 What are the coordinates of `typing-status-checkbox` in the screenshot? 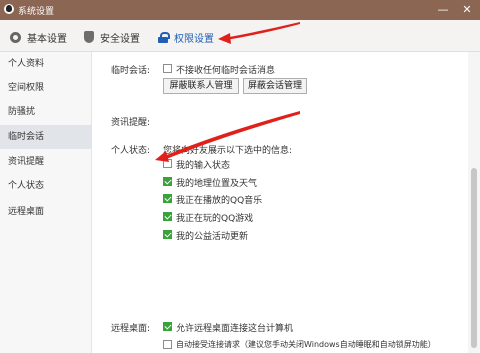 It's located at (167, 163).